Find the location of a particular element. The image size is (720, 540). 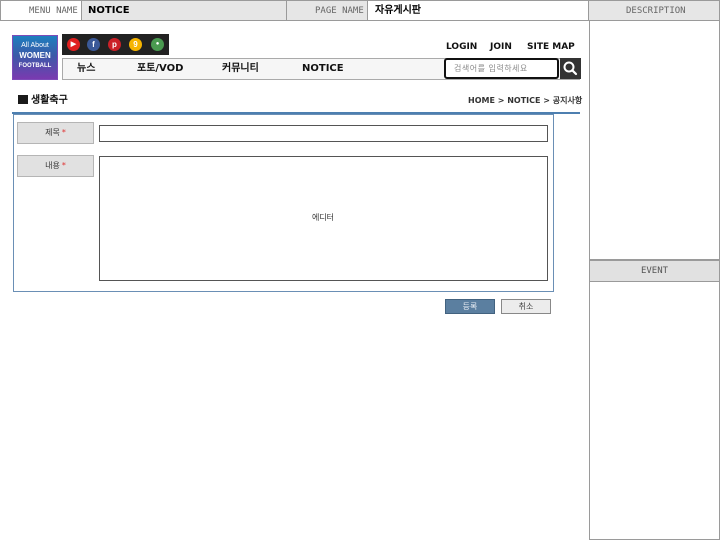

nav-item-notice: NOTICE is located at coordinates (323, 69).